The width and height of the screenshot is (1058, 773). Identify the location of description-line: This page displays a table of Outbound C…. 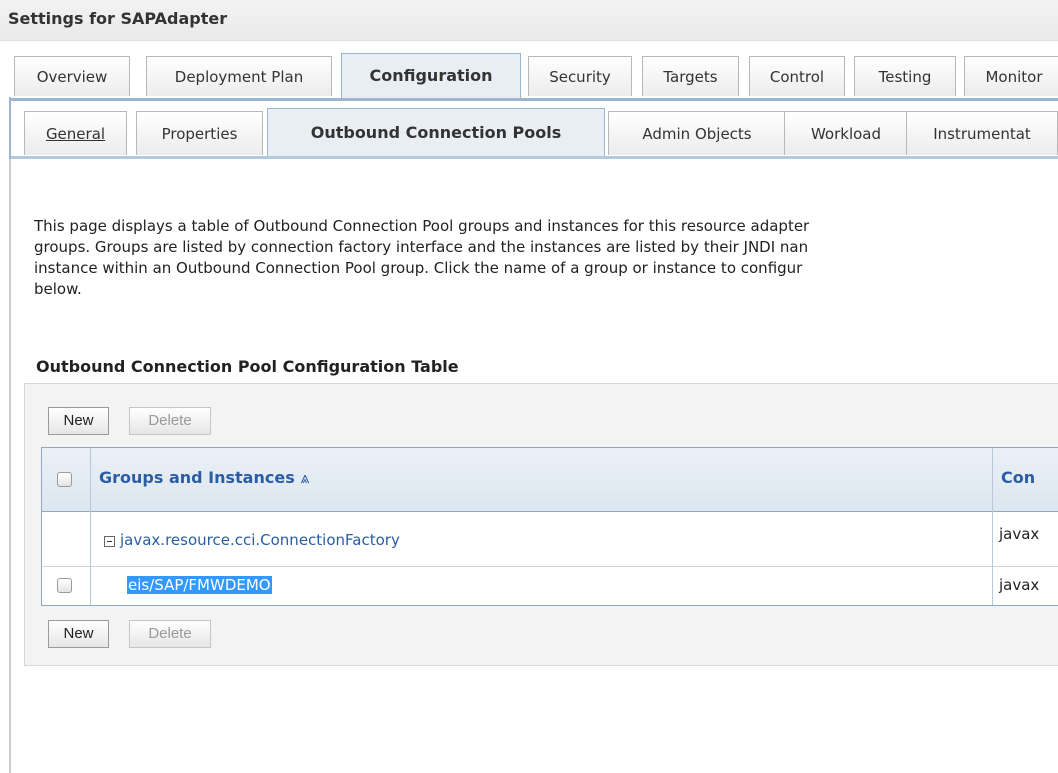
(422, 226).